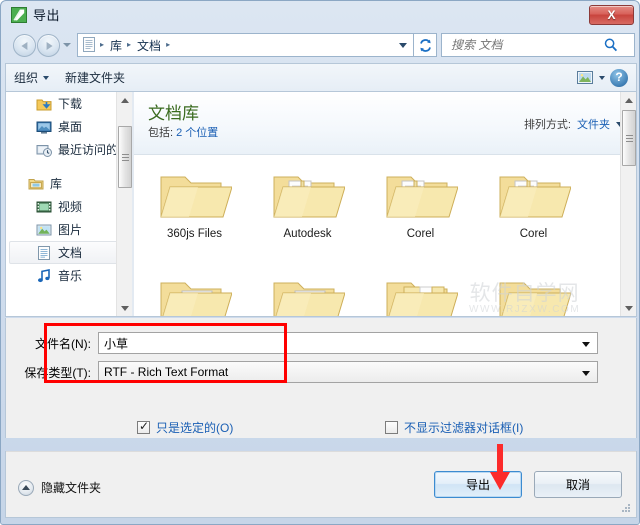  Describe the element at coordinates (628, 204) in the screenshot. I see `file-list-scrollbar` at that location.